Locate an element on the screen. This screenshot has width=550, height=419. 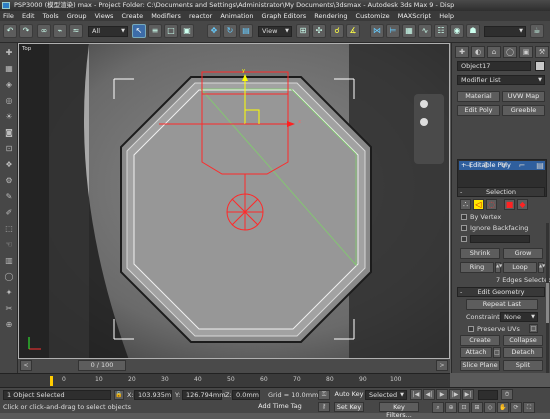
select-manipulate-icon: ✣ is located at coordinates (319, 31).